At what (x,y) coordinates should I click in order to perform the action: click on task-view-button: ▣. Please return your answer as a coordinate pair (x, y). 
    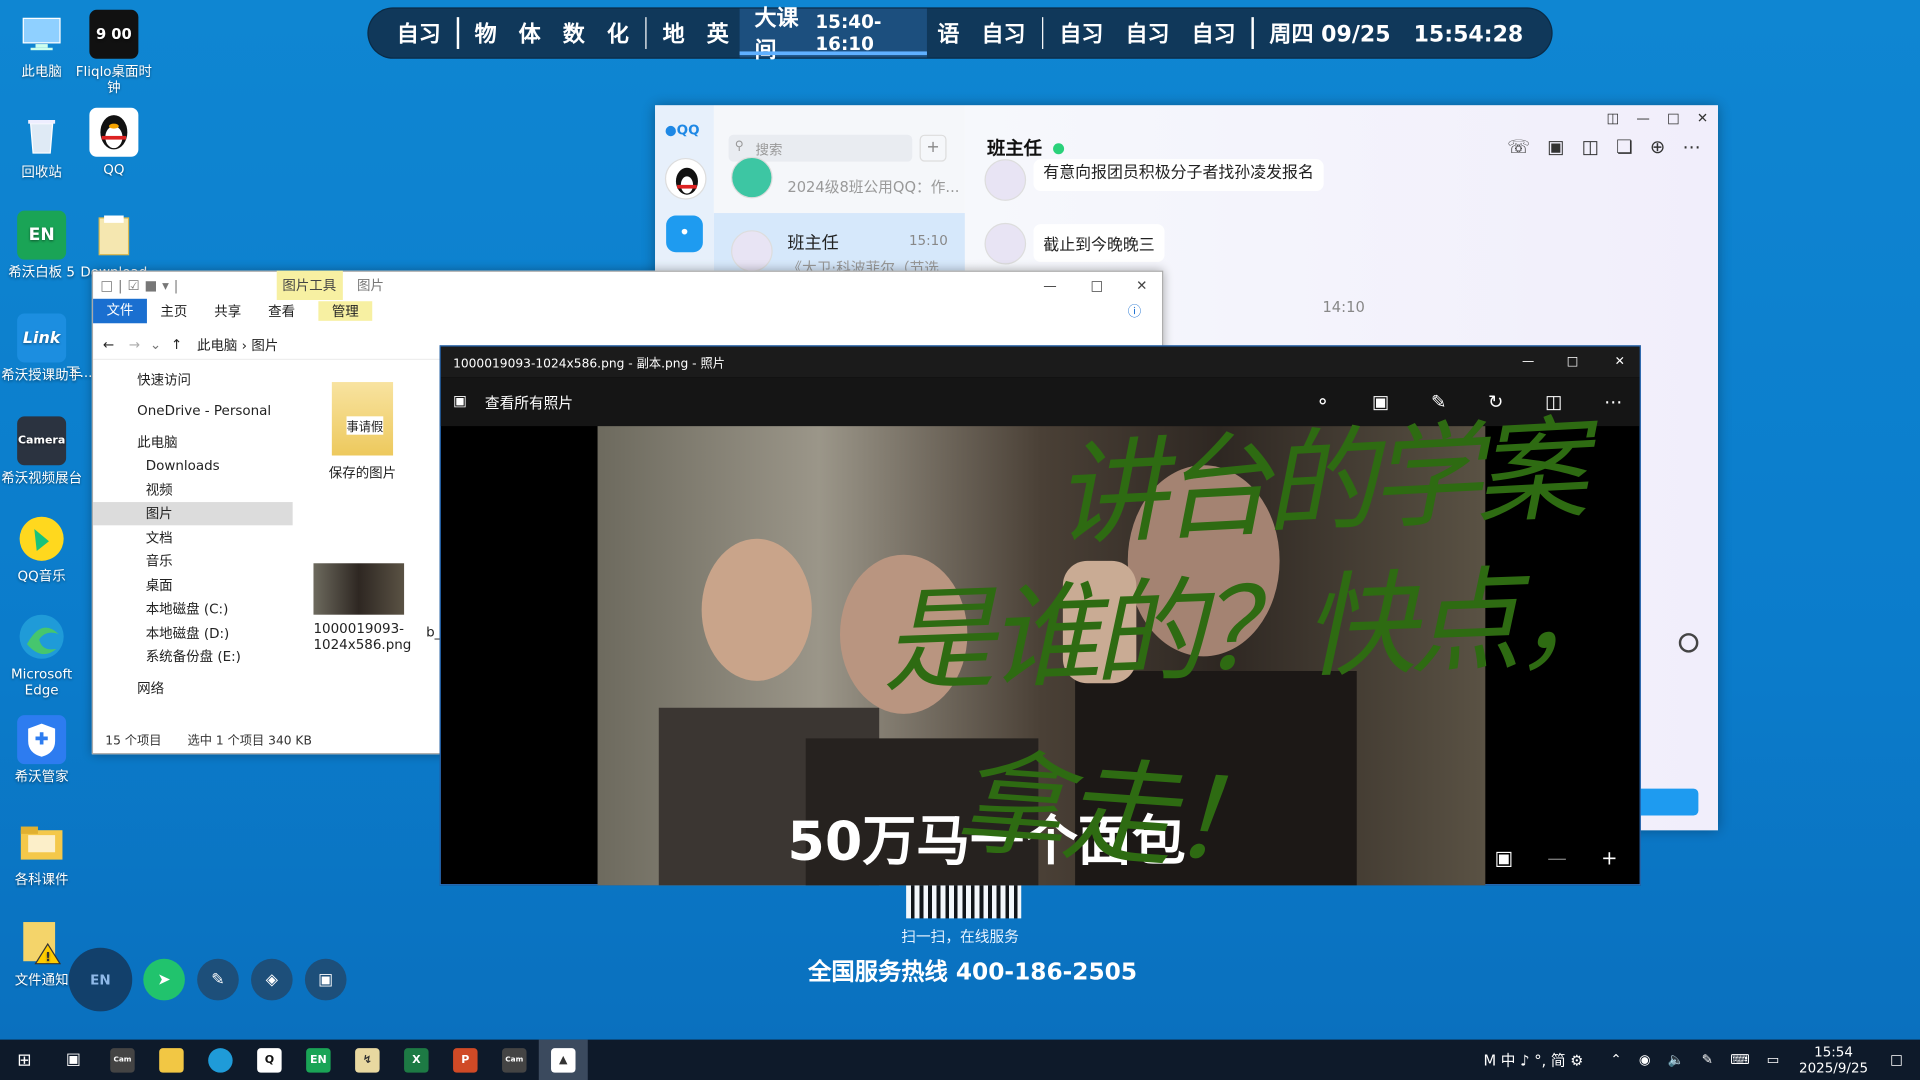
    Looking at the image, I should click on (73, 1060).